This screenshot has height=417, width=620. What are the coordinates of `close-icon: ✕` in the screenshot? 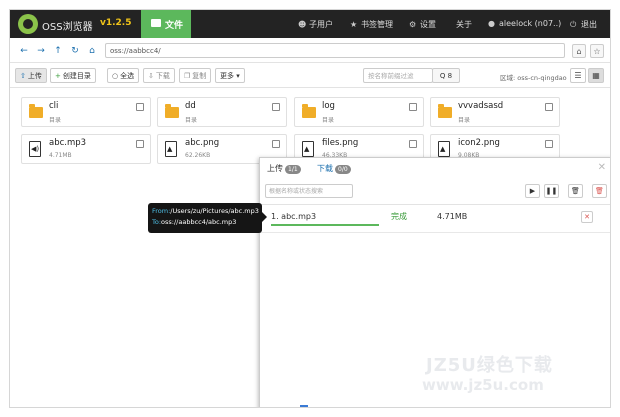 It's located at (602, 167).